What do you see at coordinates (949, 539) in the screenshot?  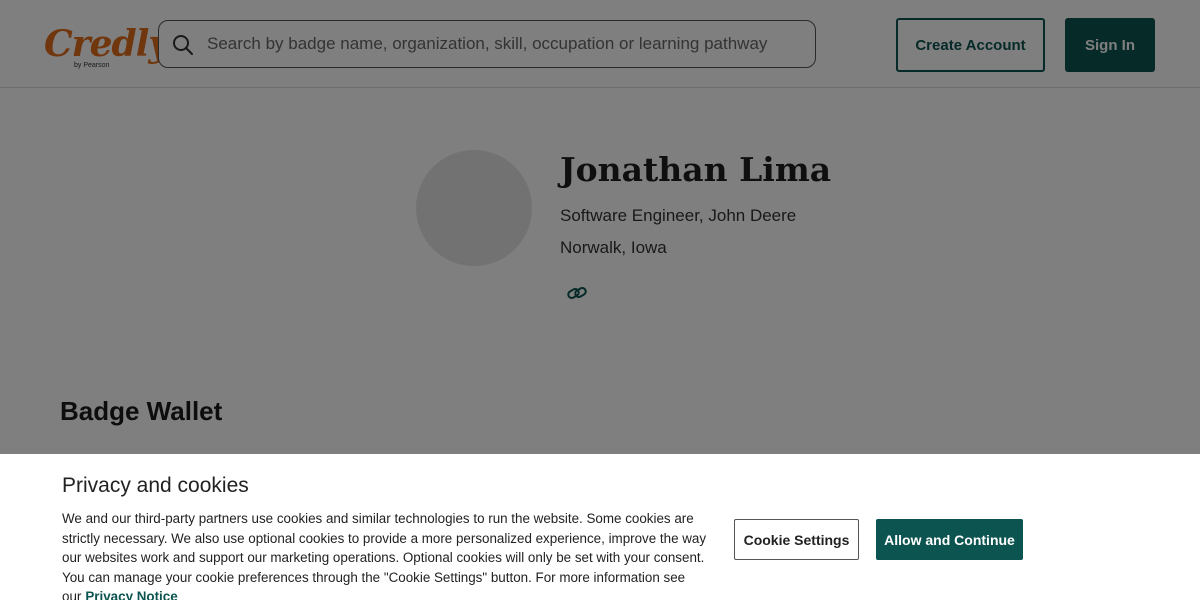 I see `allow-and-continue-button: Allow and Continue` at bounding box center [949, 539].